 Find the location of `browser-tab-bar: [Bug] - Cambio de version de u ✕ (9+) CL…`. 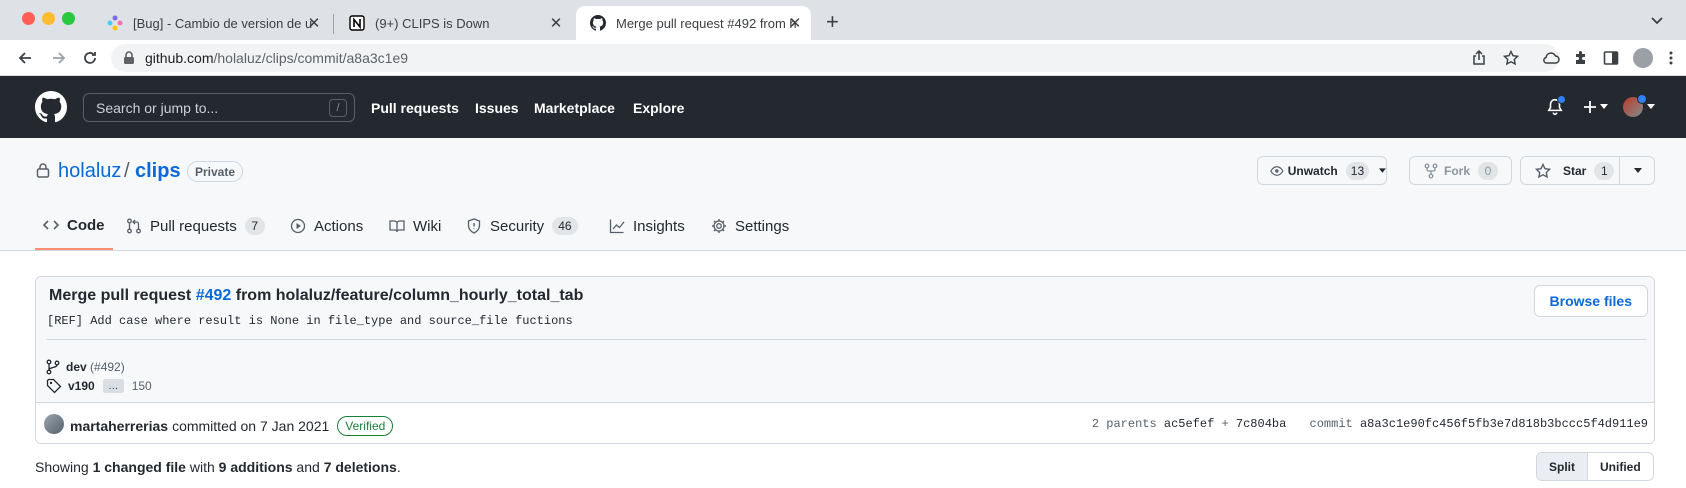

browser-tab-bar: [Bug] - Cambio de version de u ✕ (9+) CL… is located at coordinates (843, 20).